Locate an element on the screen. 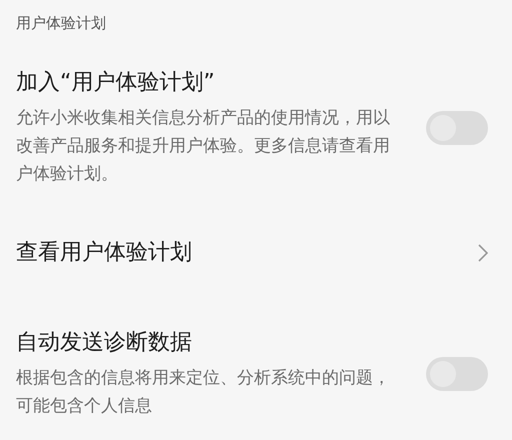 Image resolution: width=512 pixels, height=440 pixels. chevron-icon is located at coordinates (483, 253).